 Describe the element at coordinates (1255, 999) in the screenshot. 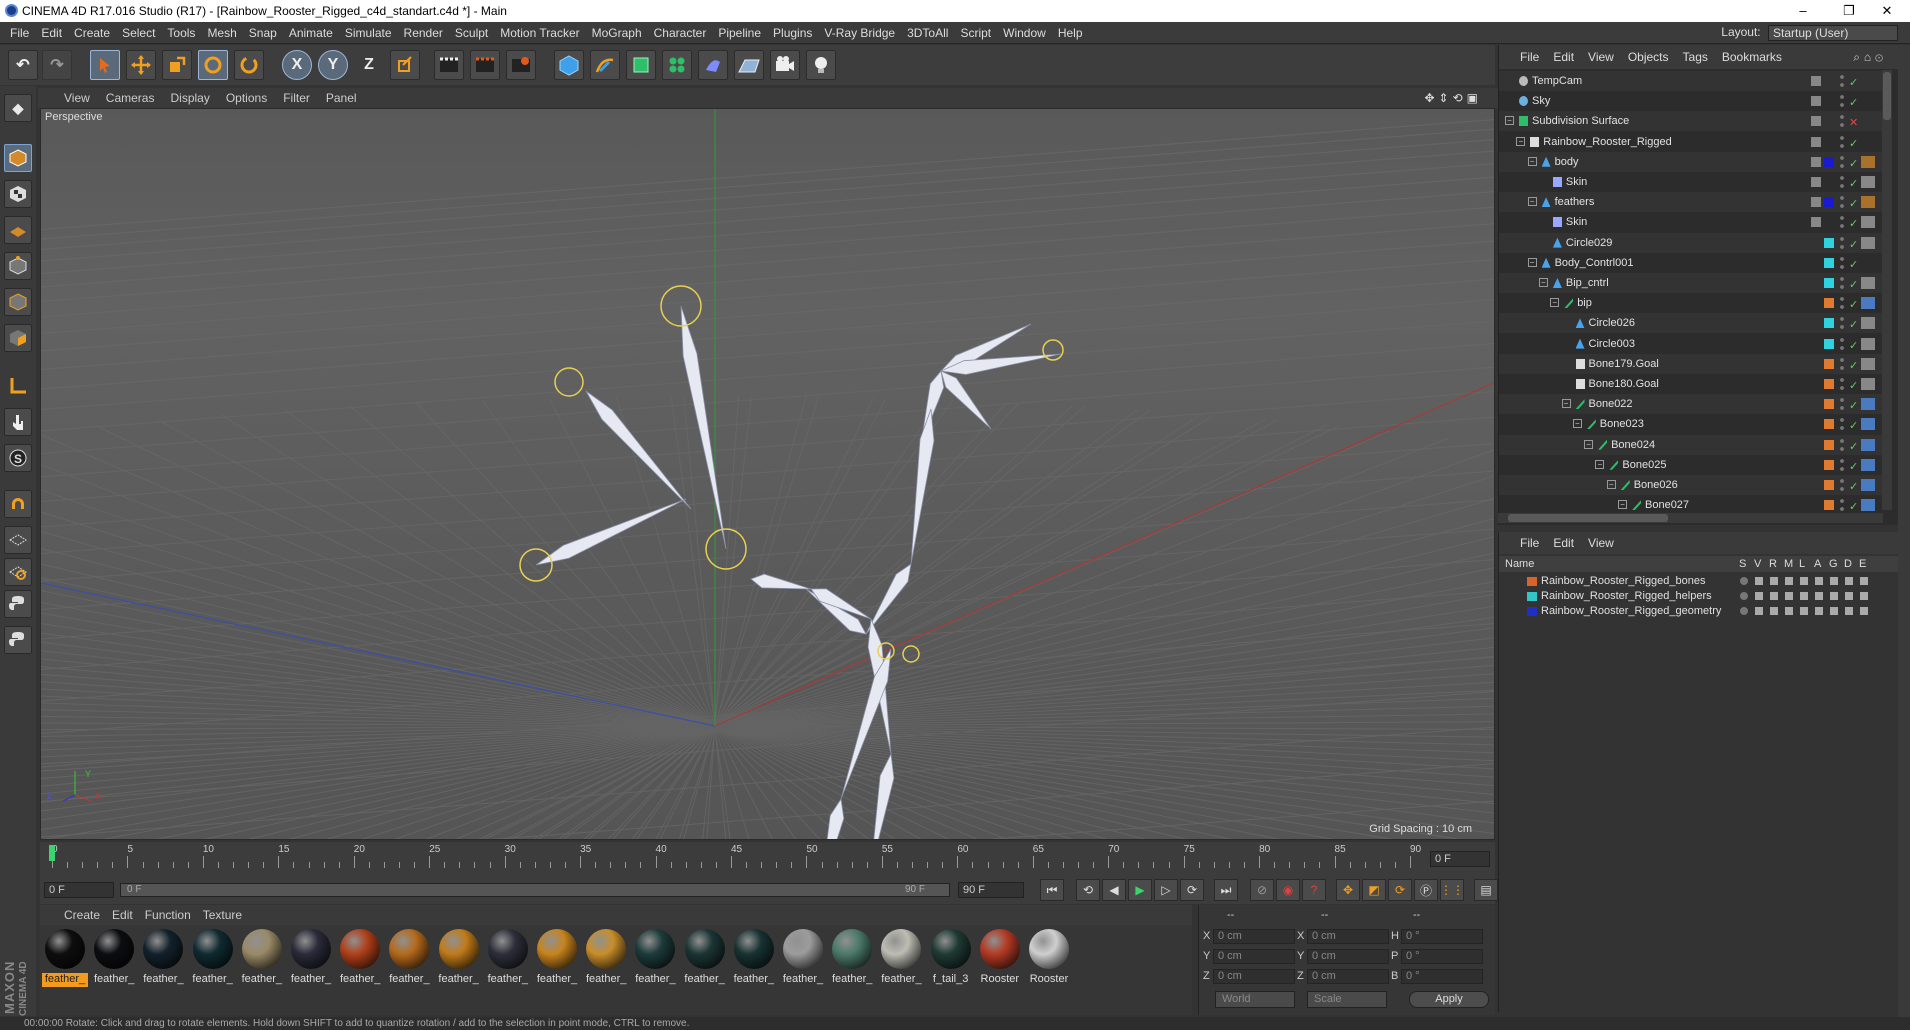

I see `coordinate-system-dropdown: World` at that location.